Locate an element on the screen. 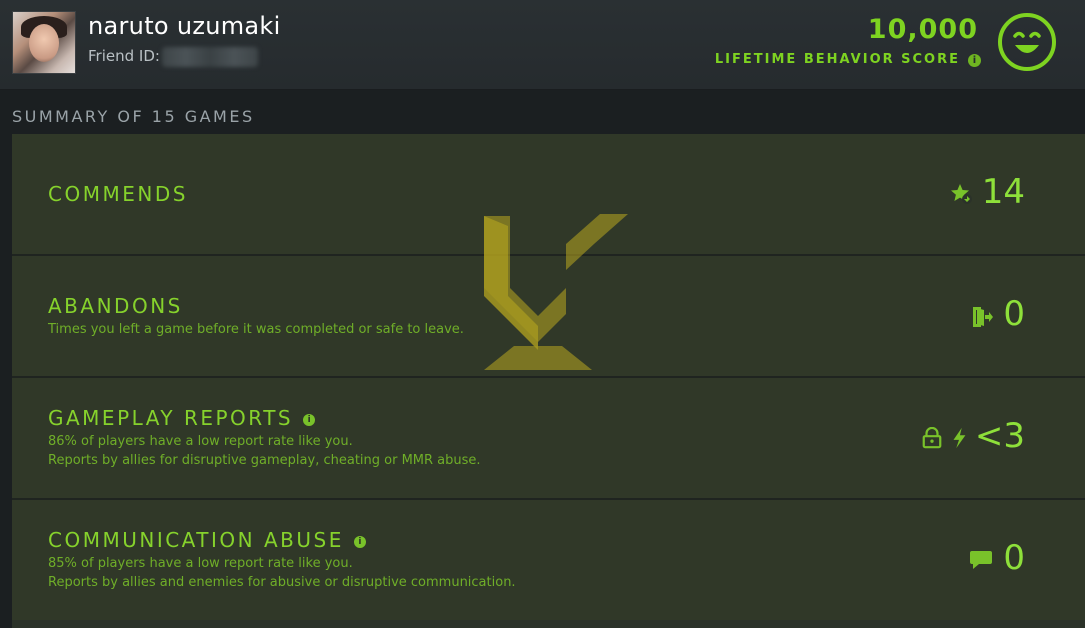 Image resolution: width=1085 pixels, height=628 pixels. gameplay-reports-title: GAMEPLAY REPORTS is located at coordinates (171, 418).